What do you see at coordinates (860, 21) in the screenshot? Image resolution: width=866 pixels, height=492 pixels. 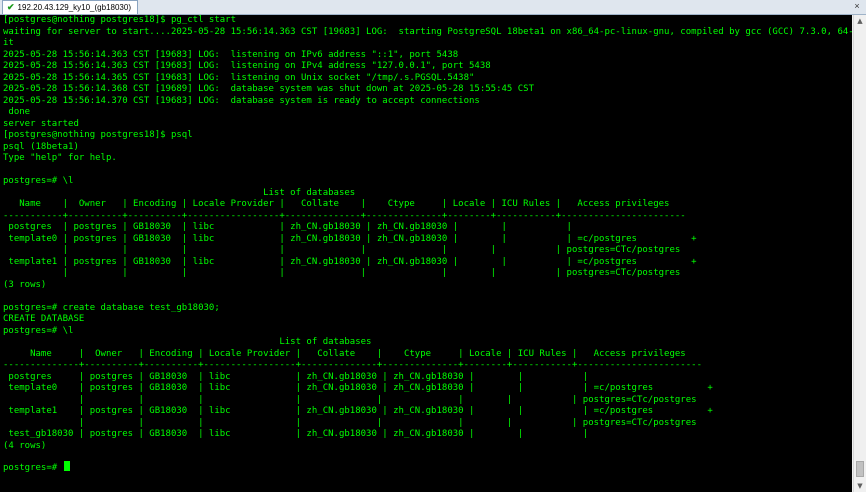 I see `scroll-up-icon: ▲` at bounding box center [860, 21].